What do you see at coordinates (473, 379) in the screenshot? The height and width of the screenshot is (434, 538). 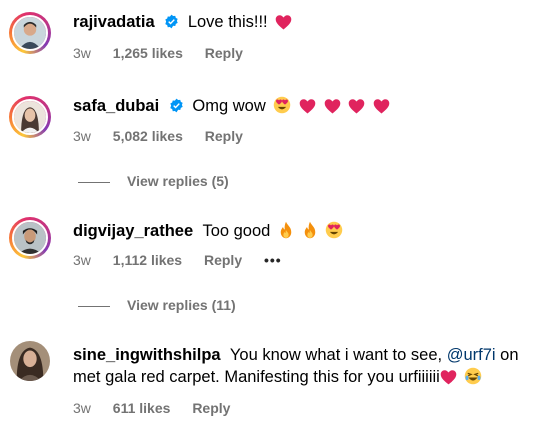 I see `laughing-emoji-icon` at bounding box center [473, 379].